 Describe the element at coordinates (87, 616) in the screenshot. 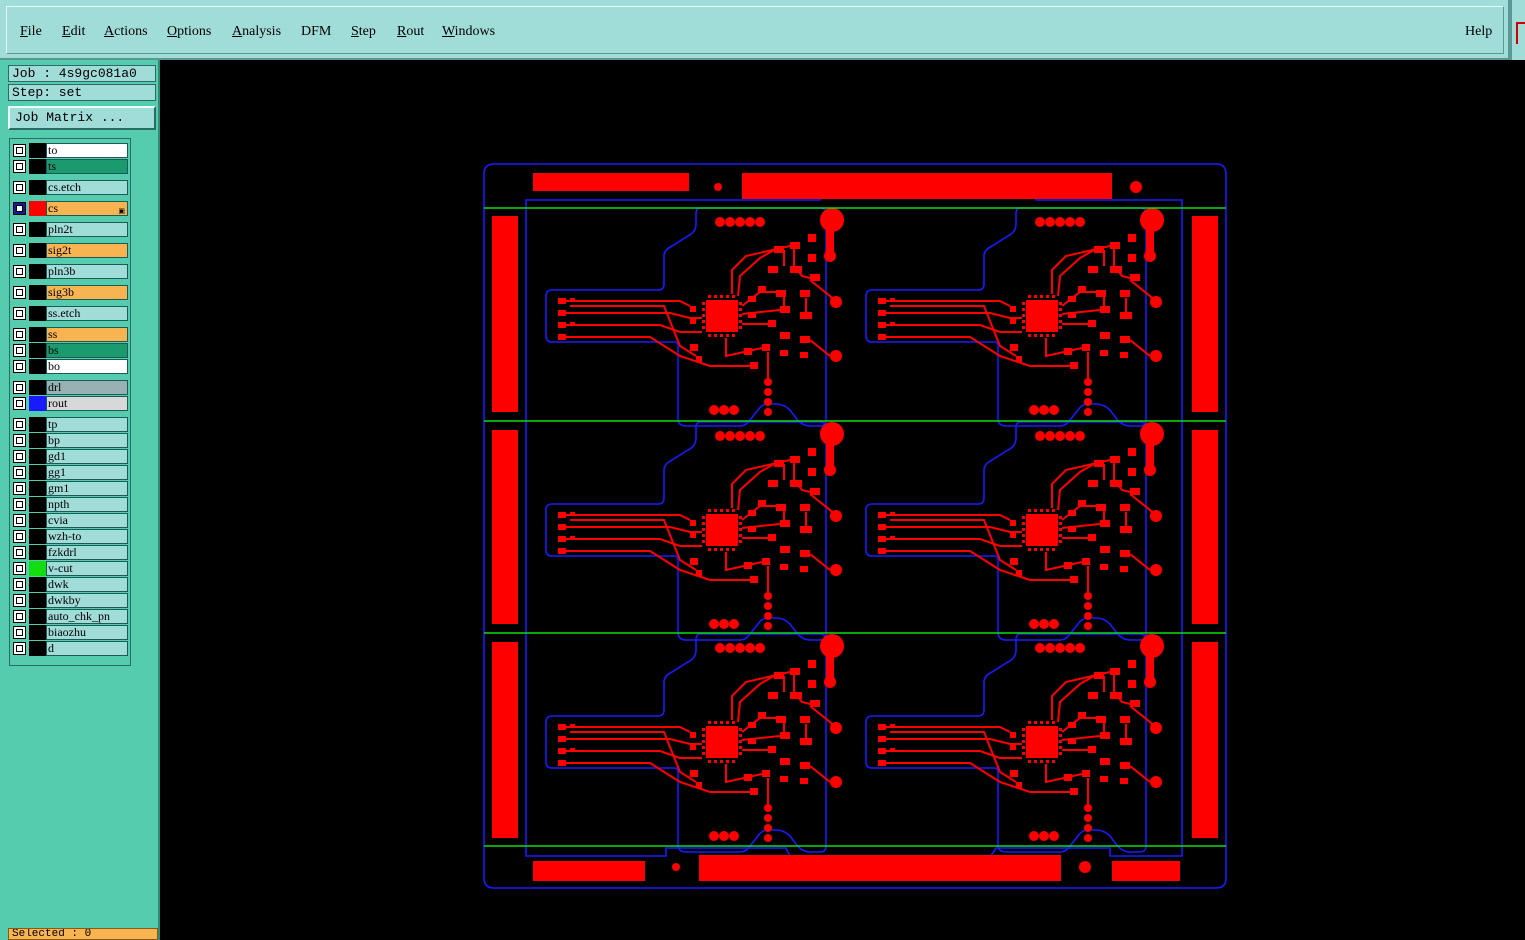

I see `layer-name: auto_chk_pn` at that location.